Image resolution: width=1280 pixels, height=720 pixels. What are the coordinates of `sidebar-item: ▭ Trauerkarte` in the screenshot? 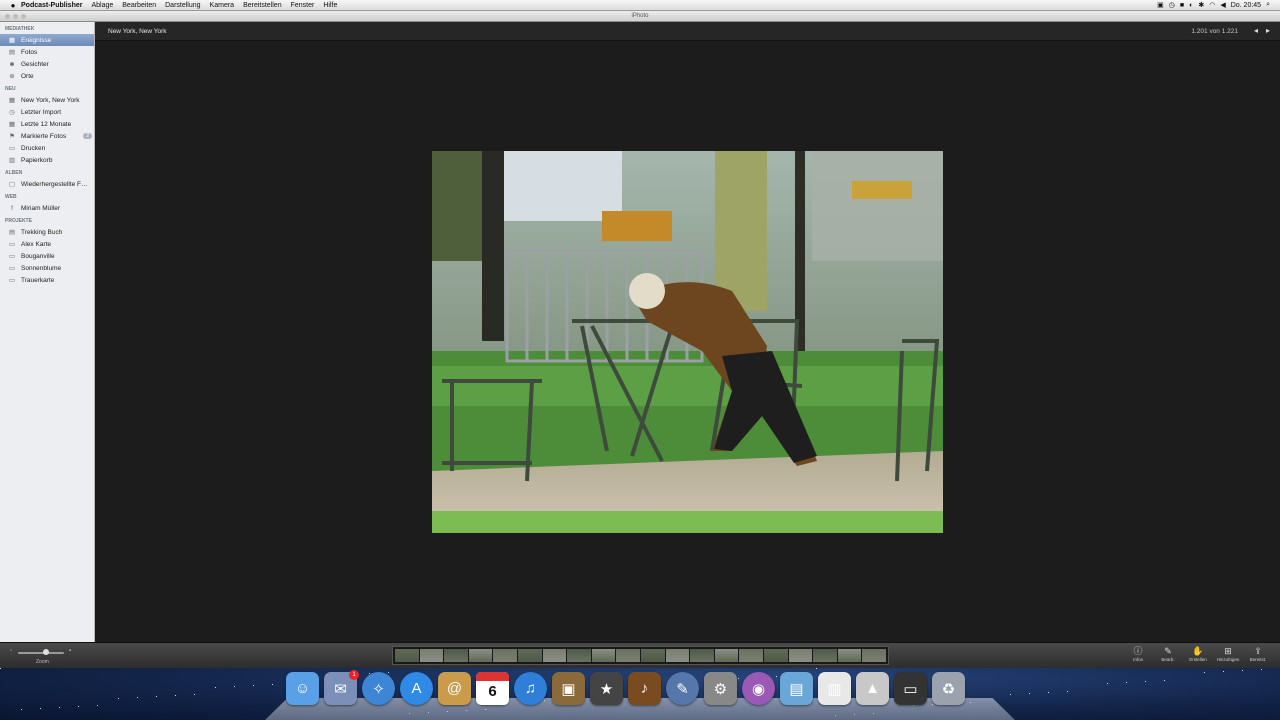 It's located at (47, 280).